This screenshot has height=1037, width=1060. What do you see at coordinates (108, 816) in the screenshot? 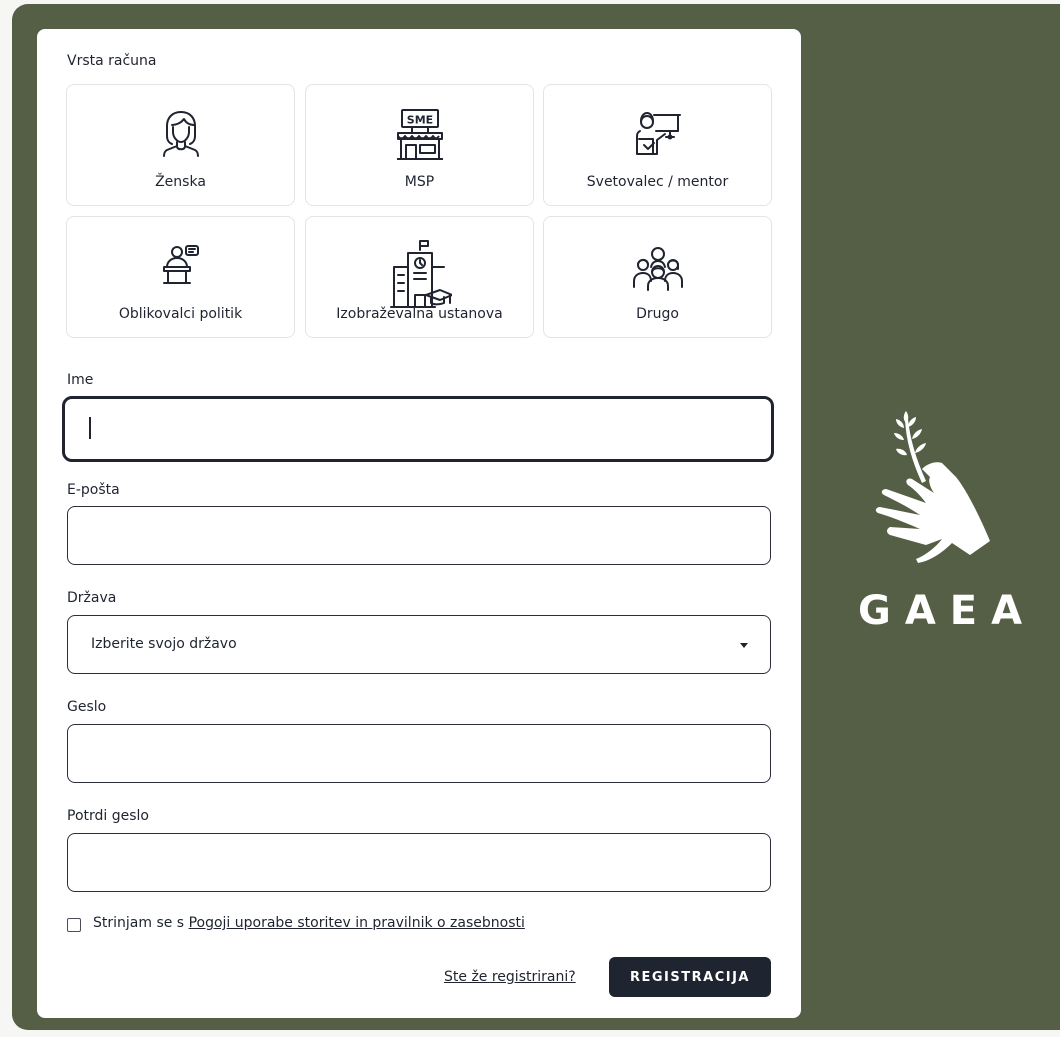
I see `confirm-password-label: Potrdi geslo` at bounding box center [108, 816].